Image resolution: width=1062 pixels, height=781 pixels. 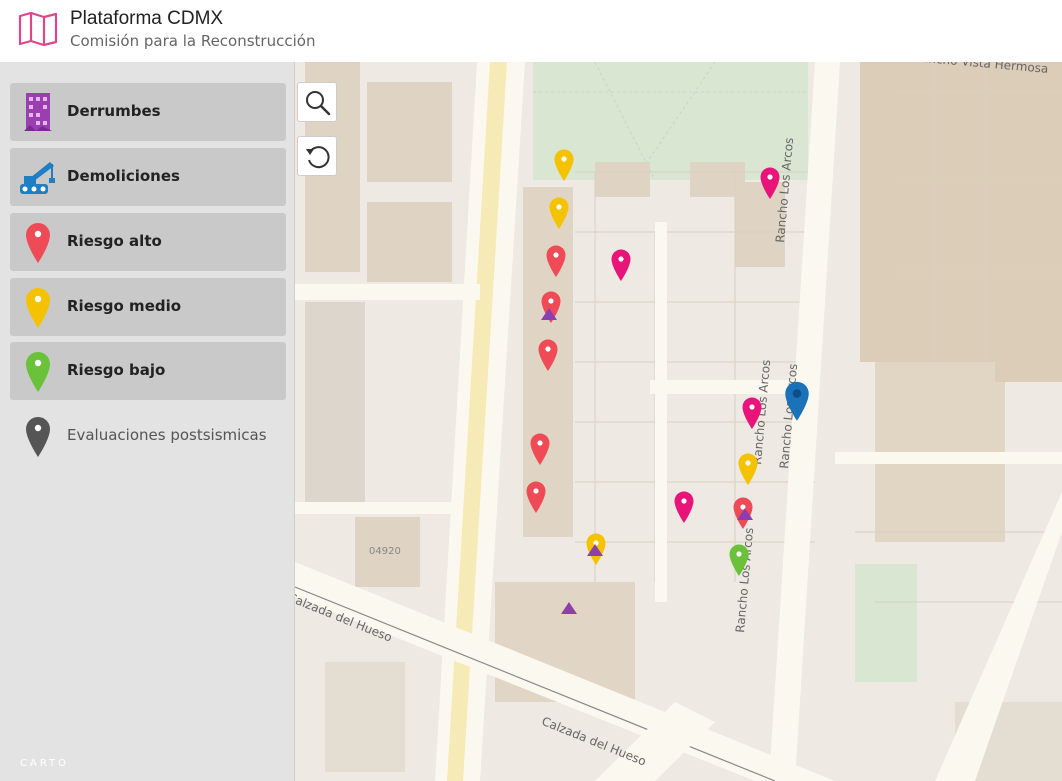 What do you see at coordinates (114, 111) in the screenshot?
I see `legend-label: Derrumbes` at bounding box center [114, 111].